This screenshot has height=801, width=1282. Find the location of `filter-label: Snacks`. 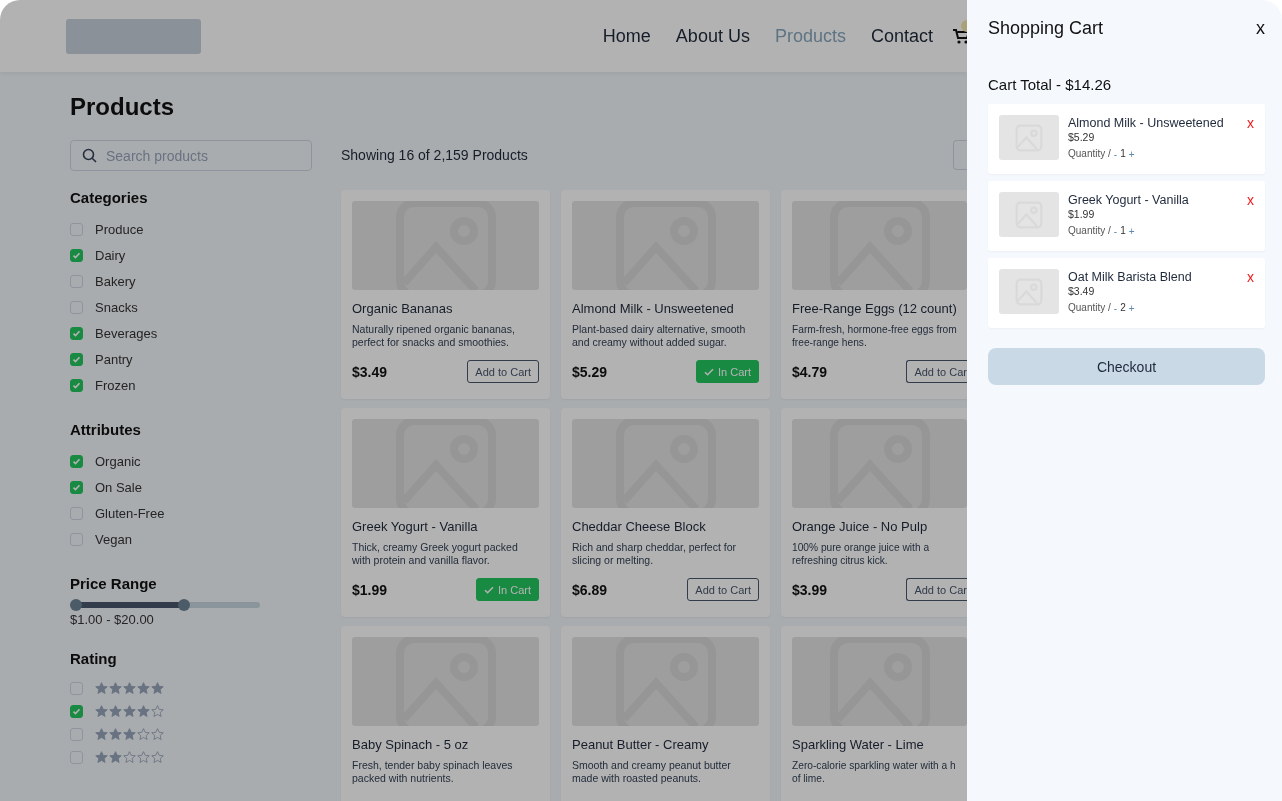

filter-label: Snacks is located at coordinates (116, 307).